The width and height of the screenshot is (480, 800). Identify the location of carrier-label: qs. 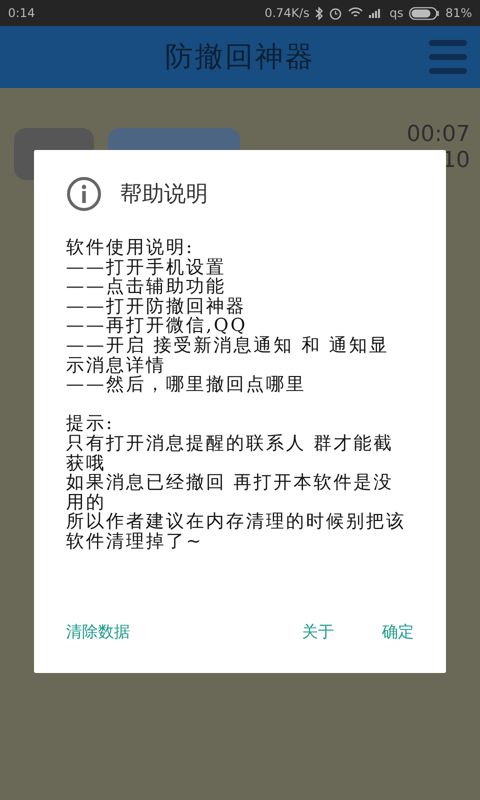
(396, 13).